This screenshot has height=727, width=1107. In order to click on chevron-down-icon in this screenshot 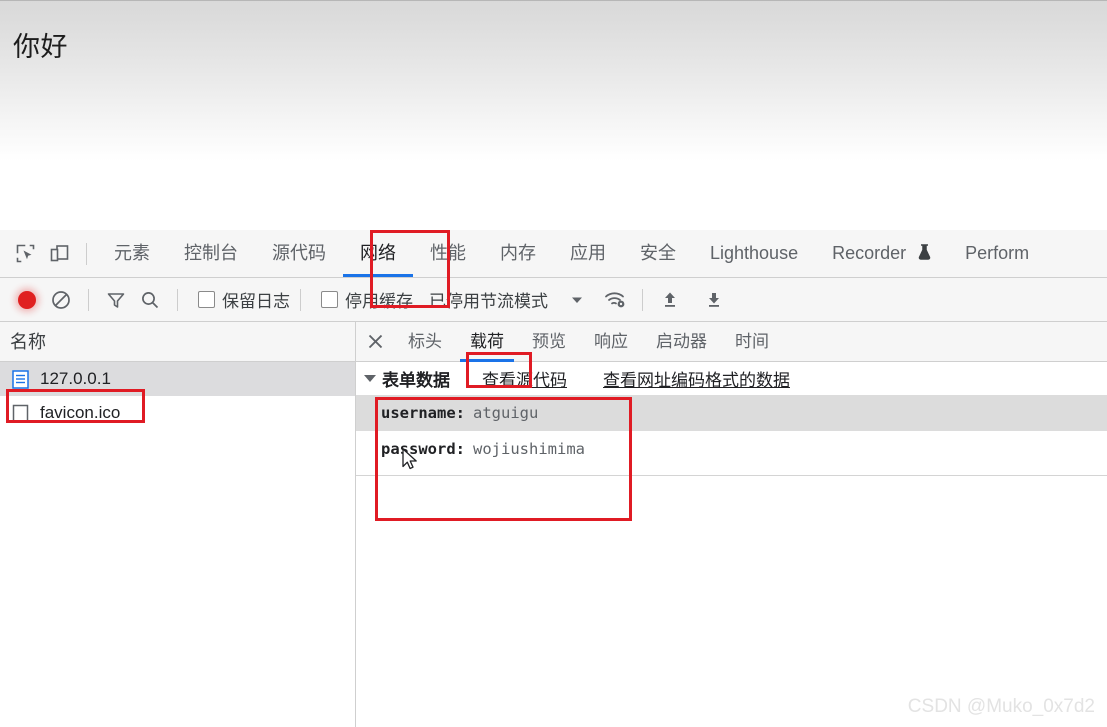, I will do `click(577, 300)`.